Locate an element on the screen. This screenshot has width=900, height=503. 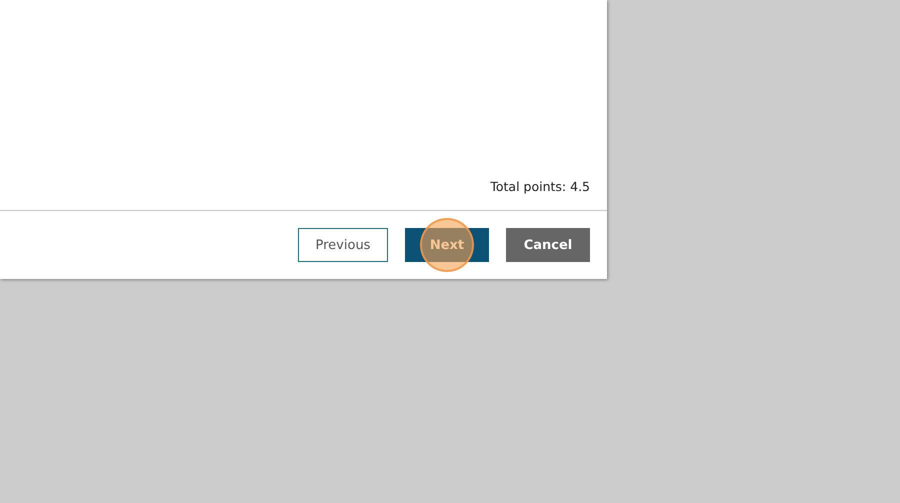
dialog-button: Cancel is located at coordinates (548, 245).